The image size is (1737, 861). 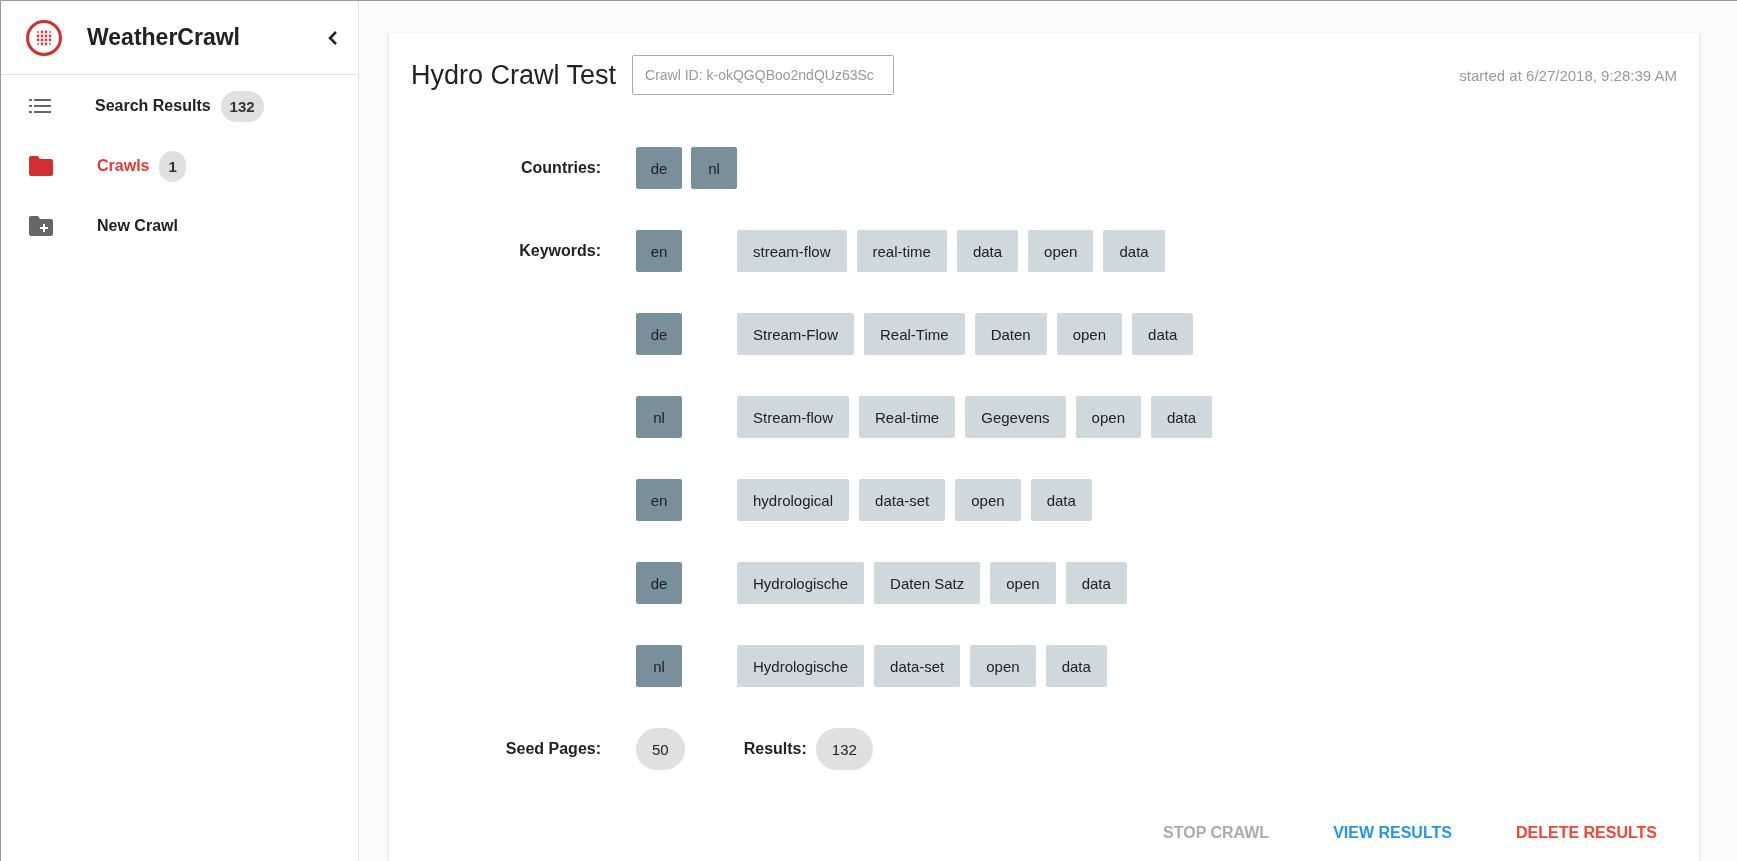 I want to click on nav-label: Search Results, so click(x=153, y=106).